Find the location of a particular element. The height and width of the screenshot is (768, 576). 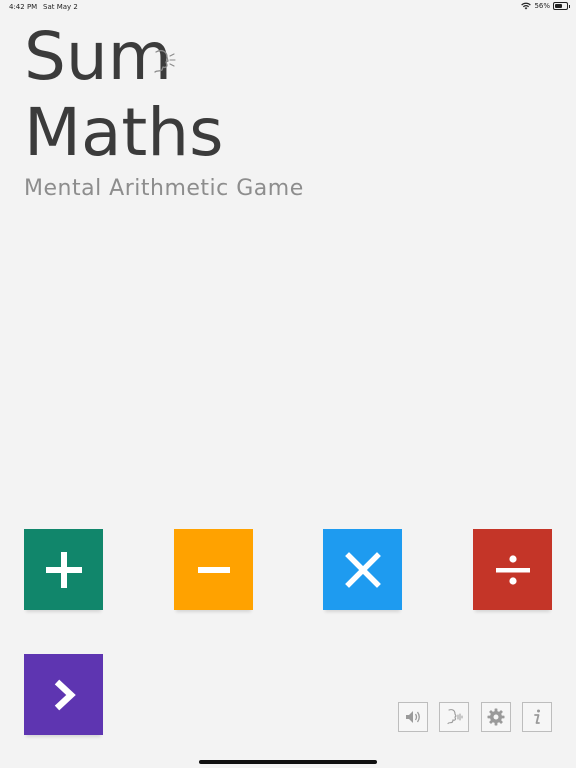

battery-icon is located at coordinates (561, 6).